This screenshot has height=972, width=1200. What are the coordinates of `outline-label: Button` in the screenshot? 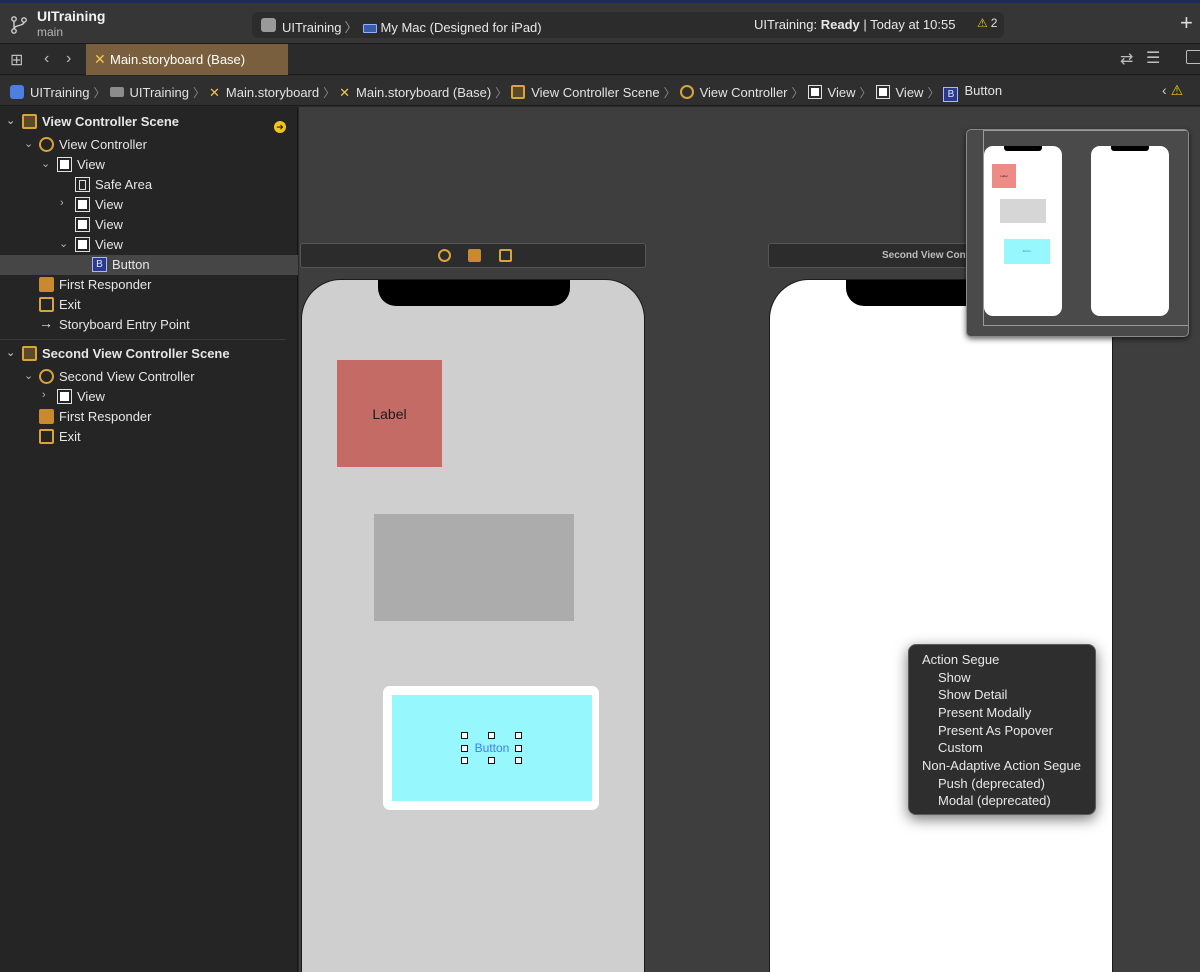 It's located at (131, 264).